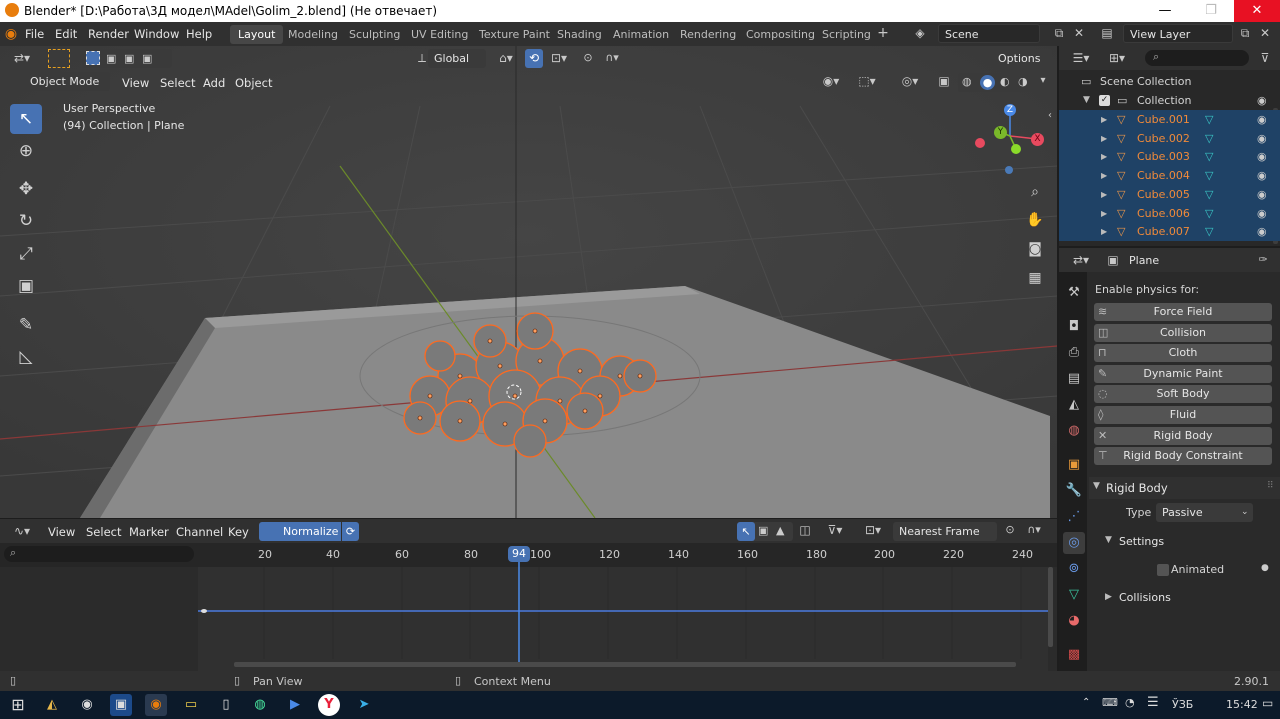  Describe the element at coordinates (66, 34) in the screenshot. I see `menu-edit: Edit` at that location.